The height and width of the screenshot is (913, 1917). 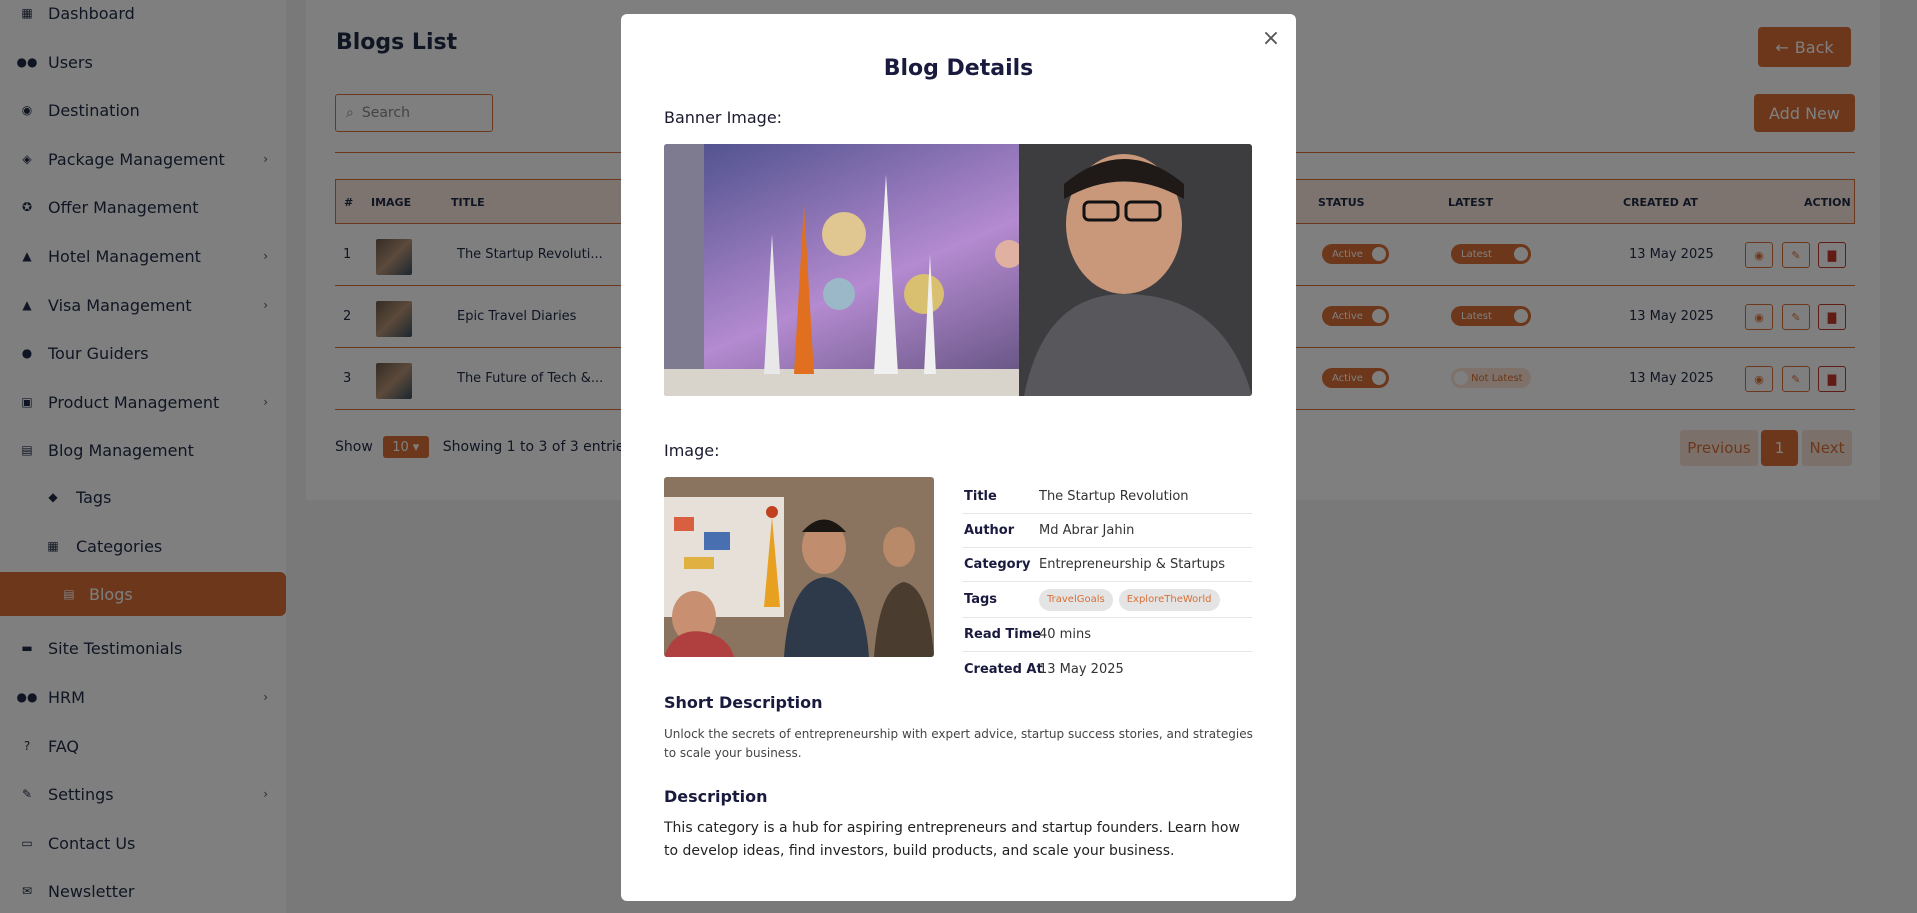 What do you see at coordinates (1076, 599) in the screenshot?
I see `tag-badge: TravelGoals` at bounding box center [1076, 599].